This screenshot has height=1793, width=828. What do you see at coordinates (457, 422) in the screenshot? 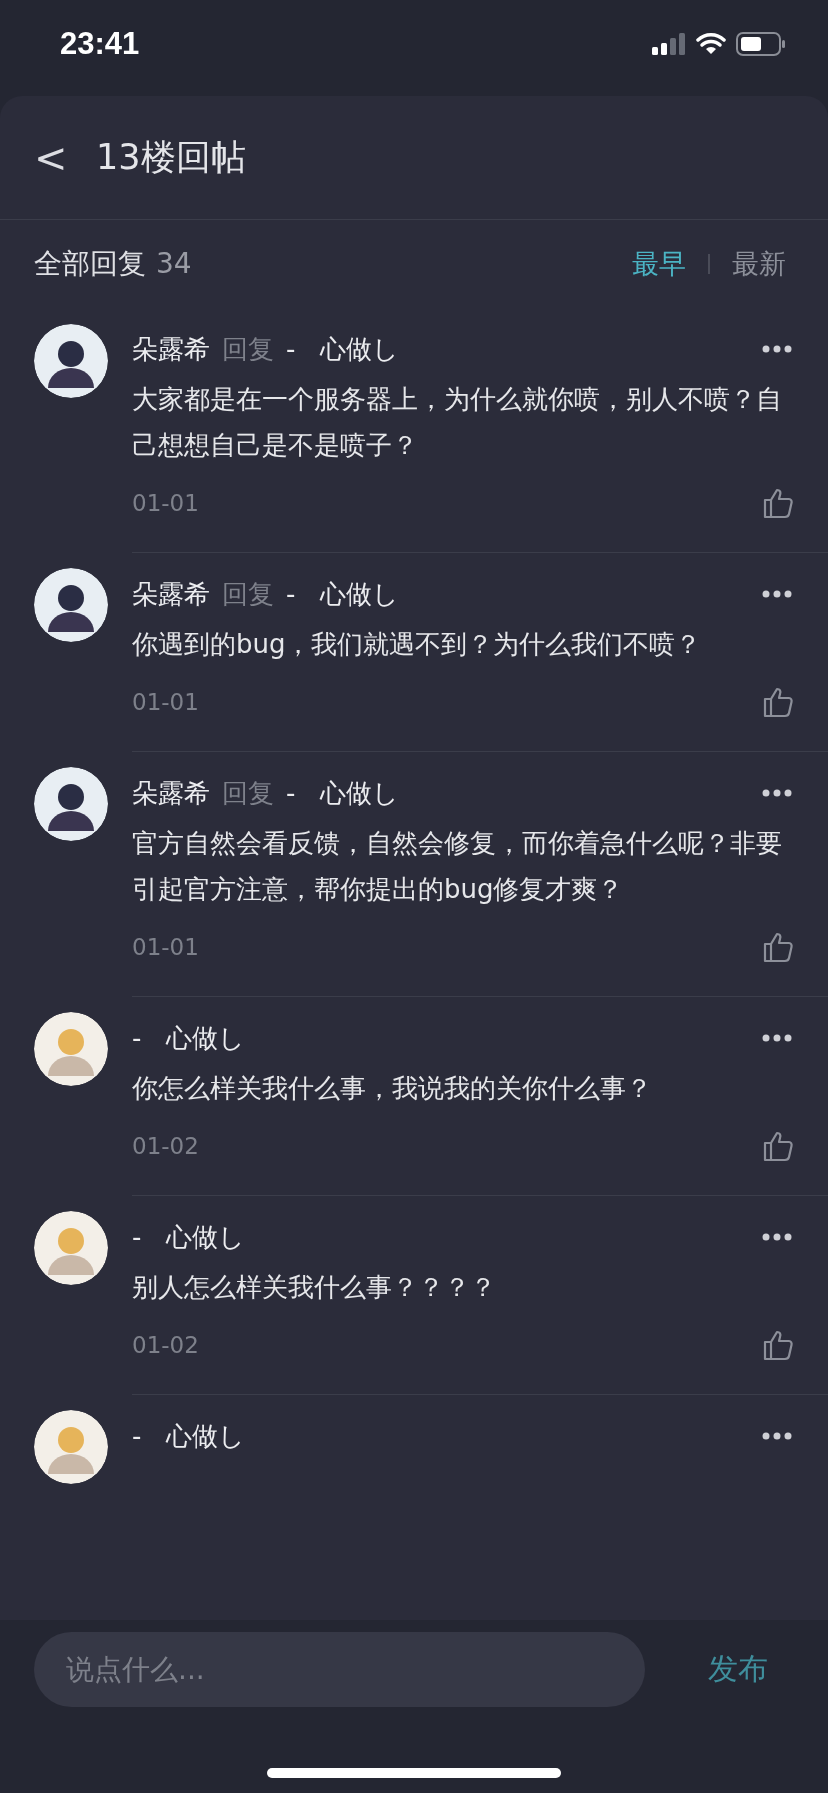
I see `comment-text: 大家都是在一个服务器上，为什么就你喷，别人不喷？自己想想自己是不是喷子？` at bounding box center [457, 422].